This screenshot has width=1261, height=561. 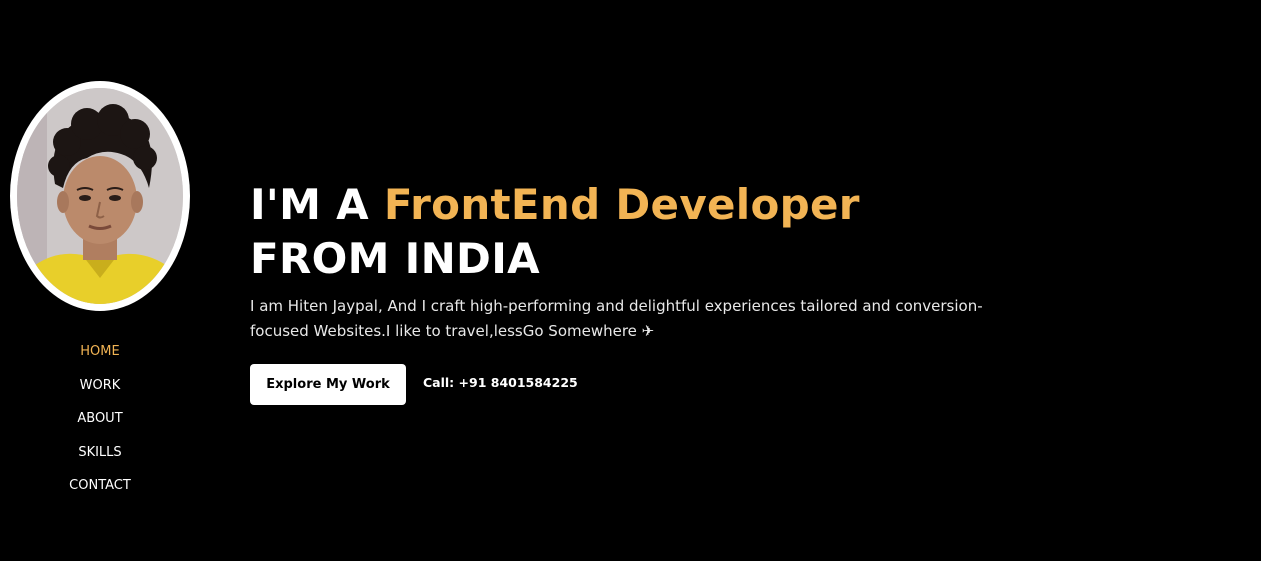 I want to click on profile-photo-illustration, so click(x=100, y=196).